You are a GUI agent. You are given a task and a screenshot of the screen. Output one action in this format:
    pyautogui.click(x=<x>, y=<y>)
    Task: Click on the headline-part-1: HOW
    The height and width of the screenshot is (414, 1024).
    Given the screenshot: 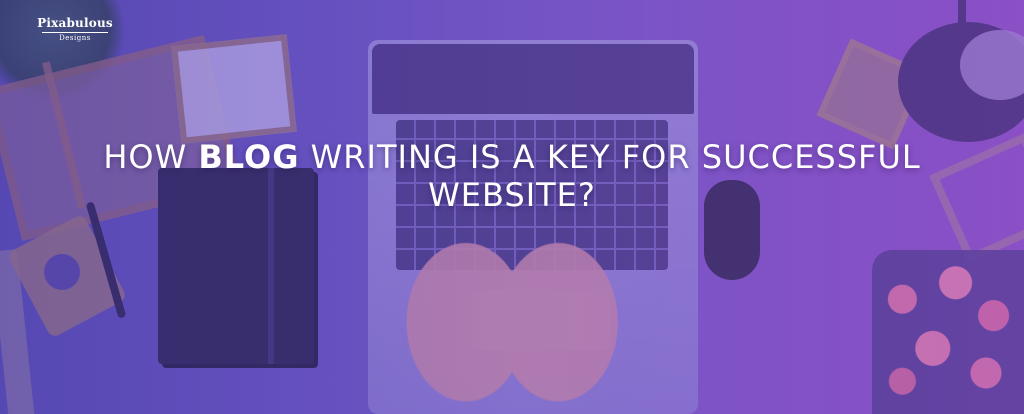 What is the action you would take?
    pyautogui.click(x=151, y=157)
    